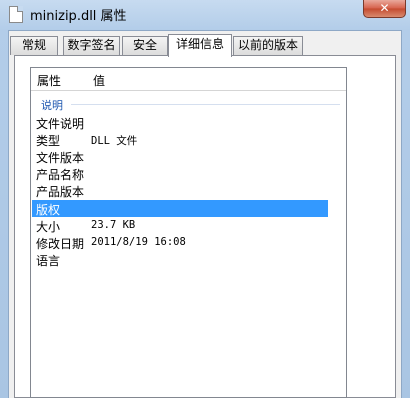 This screenshot has width=410, height=398. Describe the element at coordinates (60, 192) in the screenshot. I see `property-name: 产品版本` at that location.